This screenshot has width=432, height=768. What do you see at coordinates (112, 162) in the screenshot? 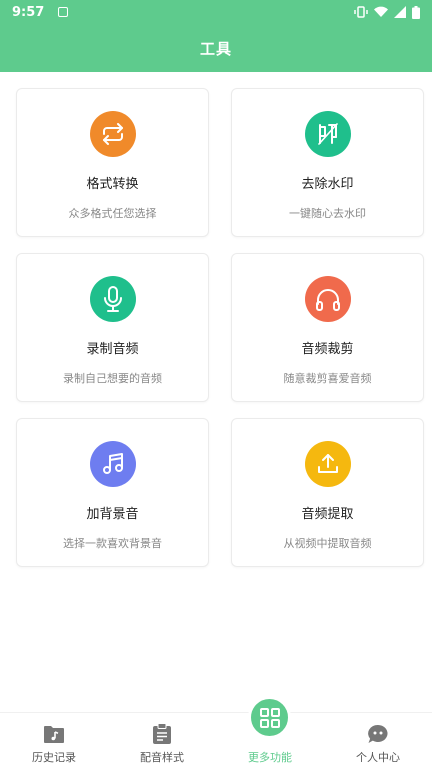
I see `tool-card-format-convert: 格式转换 众多格式任您选择` at bounding box center [112, 162].